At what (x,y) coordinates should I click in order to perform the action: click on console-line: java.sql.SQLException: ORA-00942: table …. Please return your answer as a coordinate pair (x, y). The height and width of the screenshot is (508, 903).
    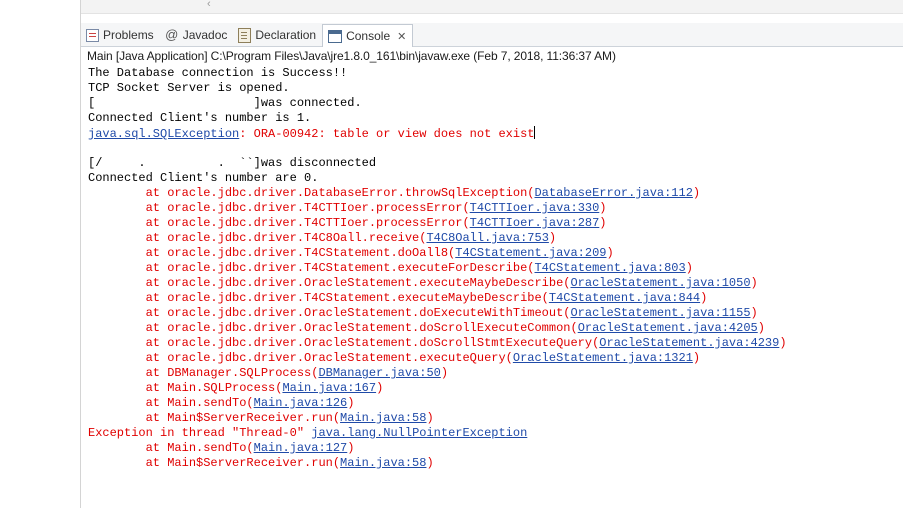
    Looking at the image, I should click on (493, 133).